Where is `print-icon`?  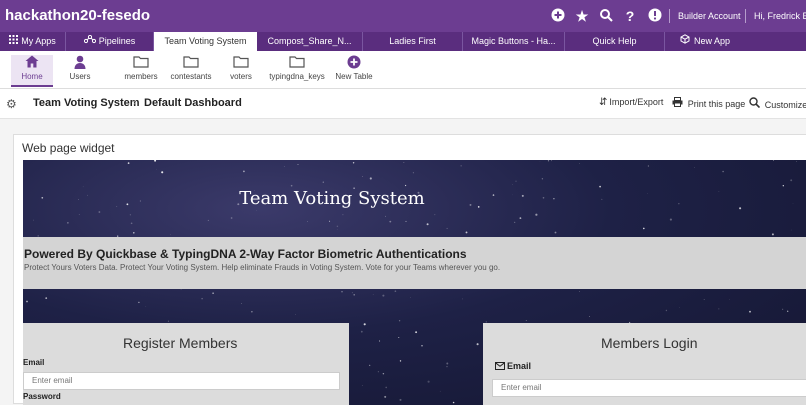 print-icon is located at coordinates (679, 104).